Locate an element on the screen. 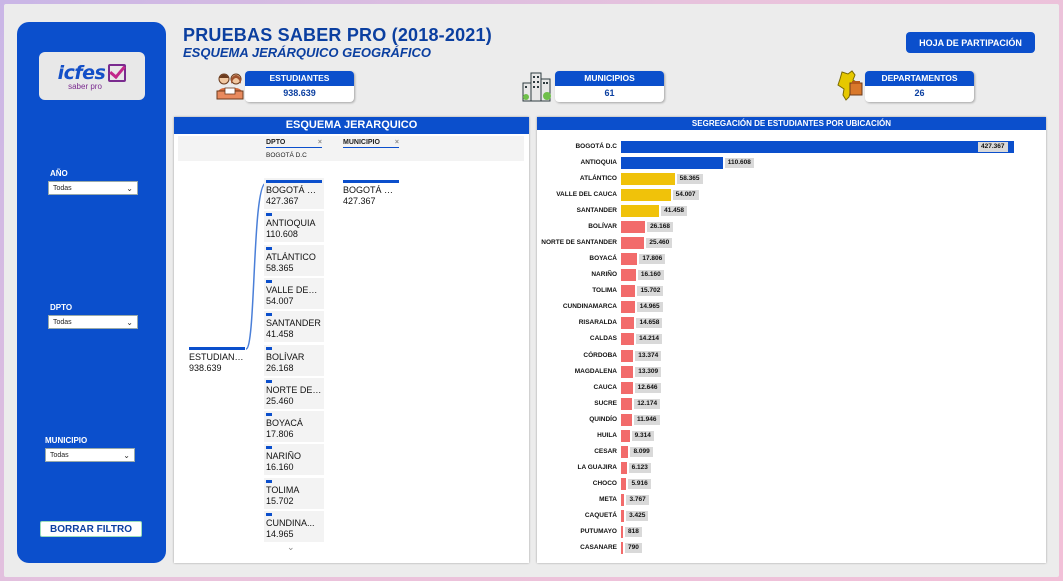 The image size is (1063, 581). kpi-card-departamentos: DEPARTAMENTOS 26 is located at coordinates (919, 86).